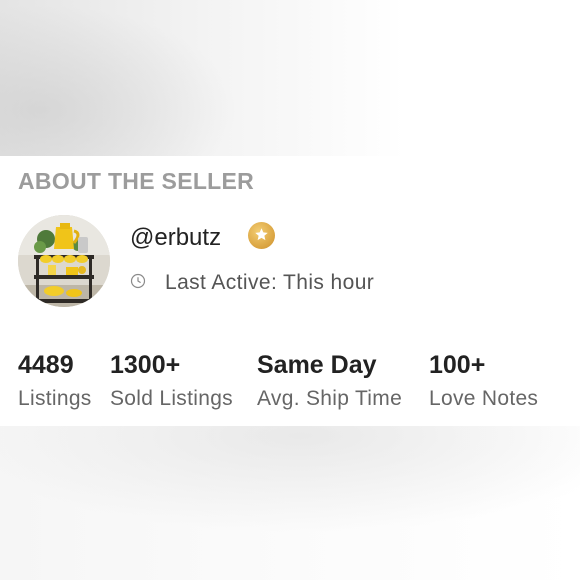 Image resolution: width=580 pixels, height=580 pixels. Describe the element at coordinates (484, 398) in the screenshot. I see `stat-label: Love Notes` at that location.